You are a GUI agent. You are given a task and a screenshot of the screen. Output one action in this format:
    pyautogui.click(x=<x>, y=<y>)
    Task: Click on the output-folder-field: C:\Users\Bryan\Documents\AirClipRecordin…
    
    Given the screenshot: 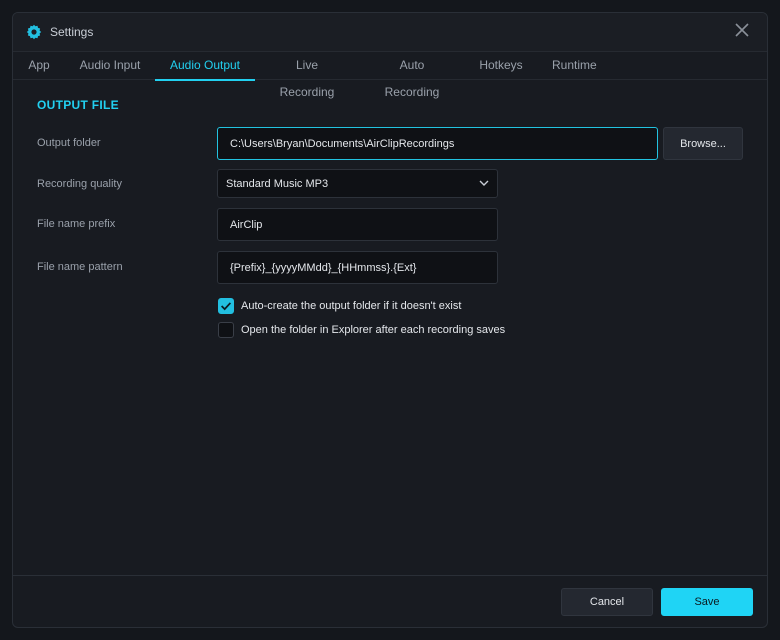 What is the action you would take?
    pyautogui.click(x=437, y=143)
    